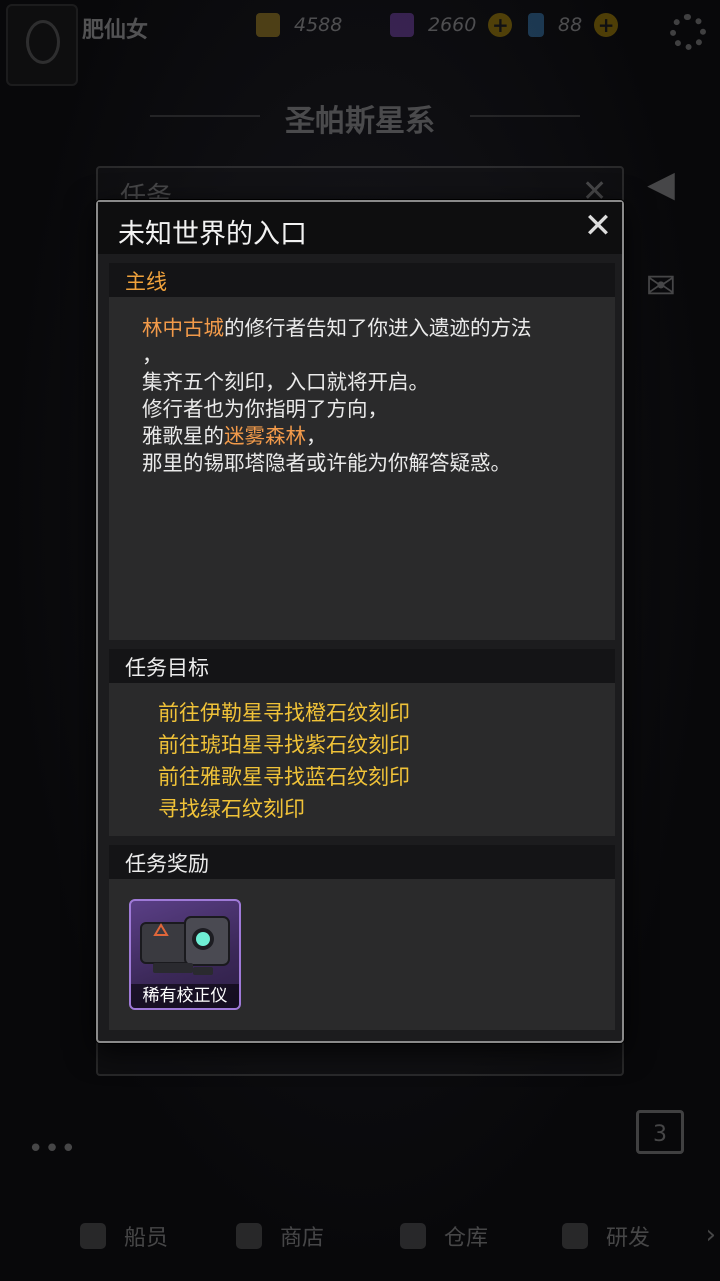 The image size is (720, 1281). I want to click on energy-value: 88, so click(570, 25).